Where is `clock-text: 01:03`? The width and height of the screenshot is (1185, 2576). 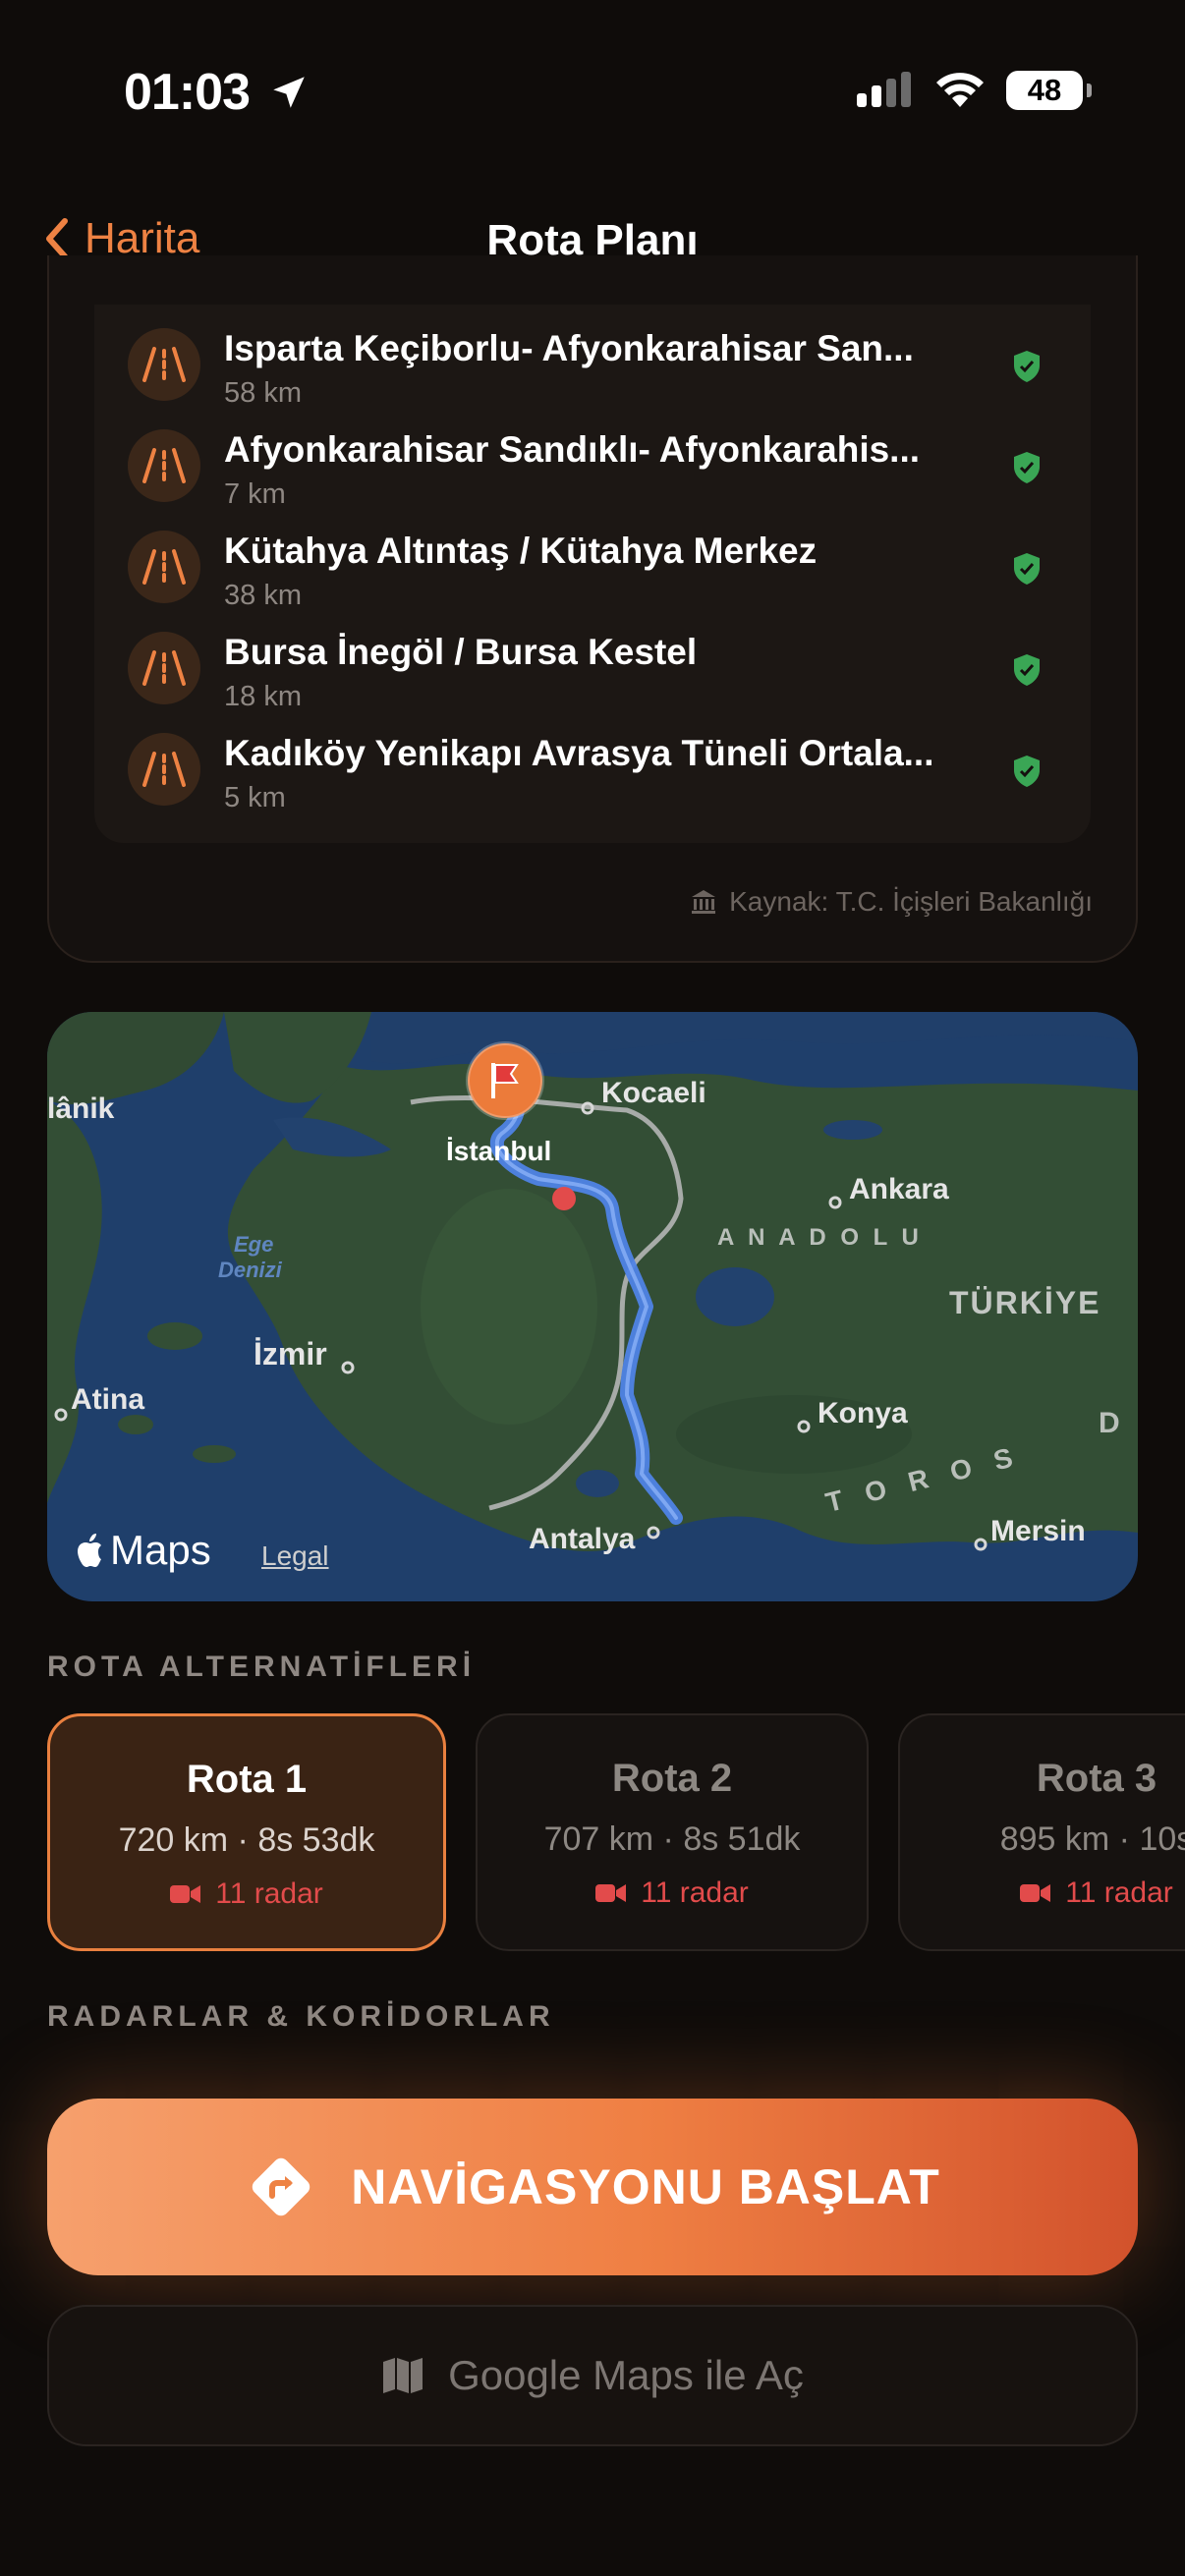
clock-text: 01:03 is located at coordinates (187, 92).